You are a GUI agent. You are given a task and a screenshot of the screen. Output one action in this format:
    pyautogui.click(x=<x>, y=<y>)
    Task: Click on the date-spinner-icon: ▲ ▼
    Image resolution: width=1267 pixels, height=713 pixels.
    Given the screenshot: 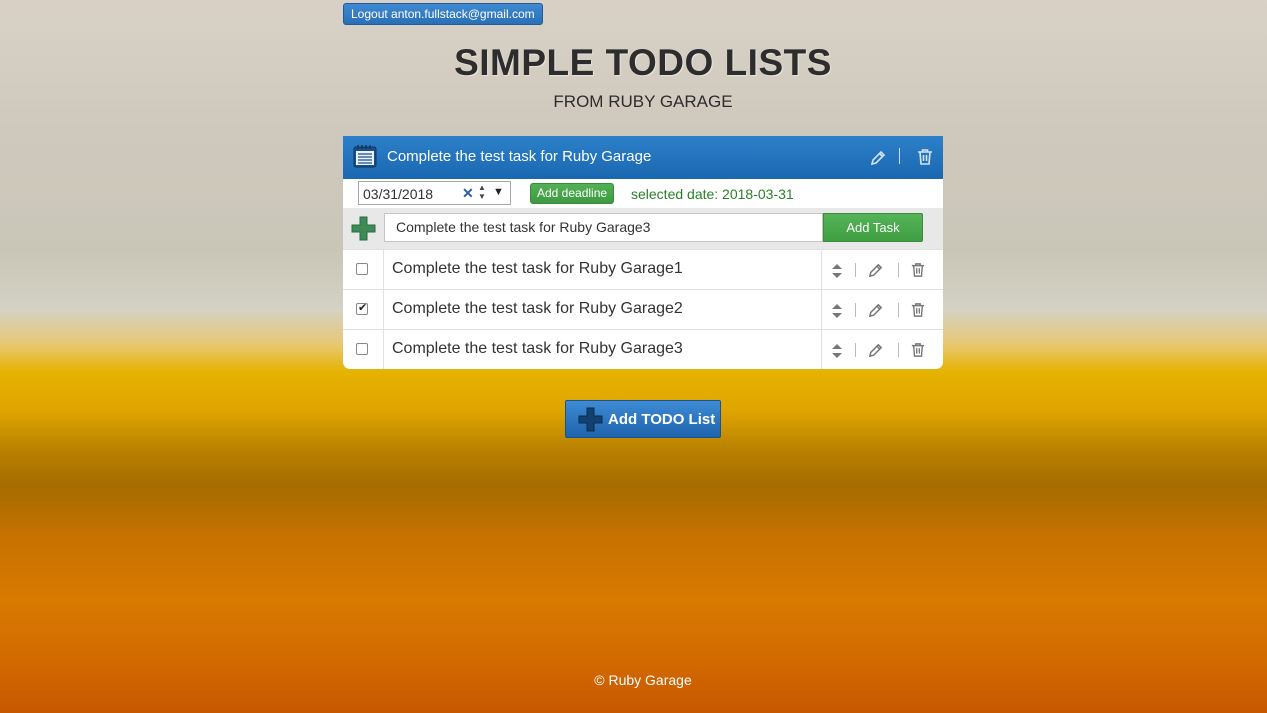 What is the action you would take?
    pyautogui.click(x=482, y=192)
    